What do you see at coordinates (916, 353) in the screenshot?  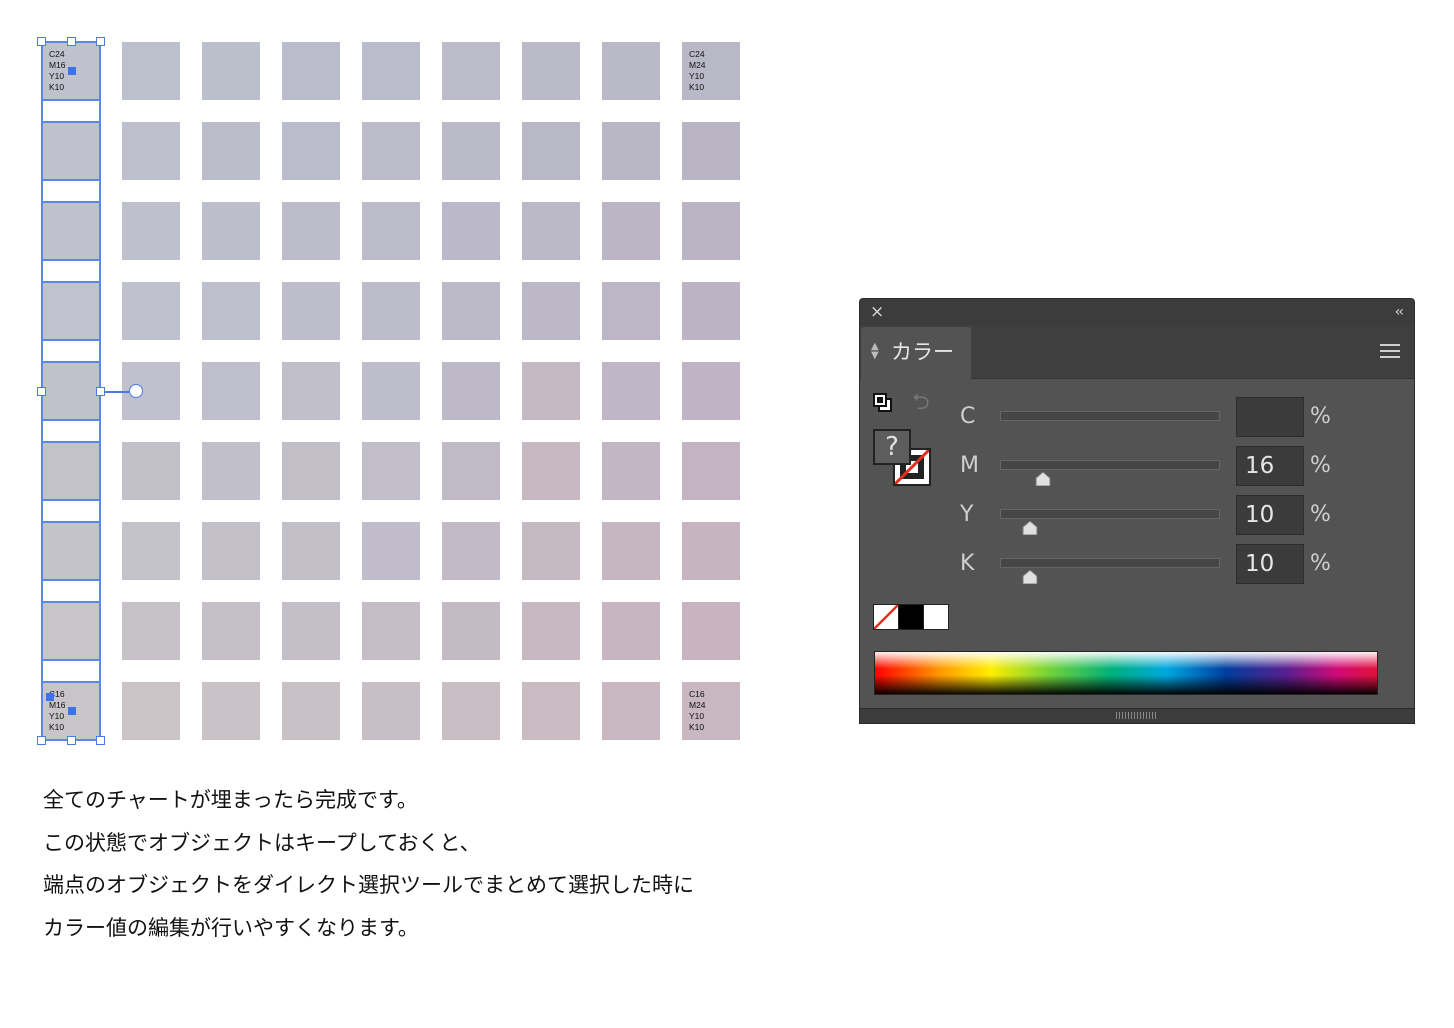 I see `tab-color: ▲ ▼ カラー` at bounding box center [916, 353].